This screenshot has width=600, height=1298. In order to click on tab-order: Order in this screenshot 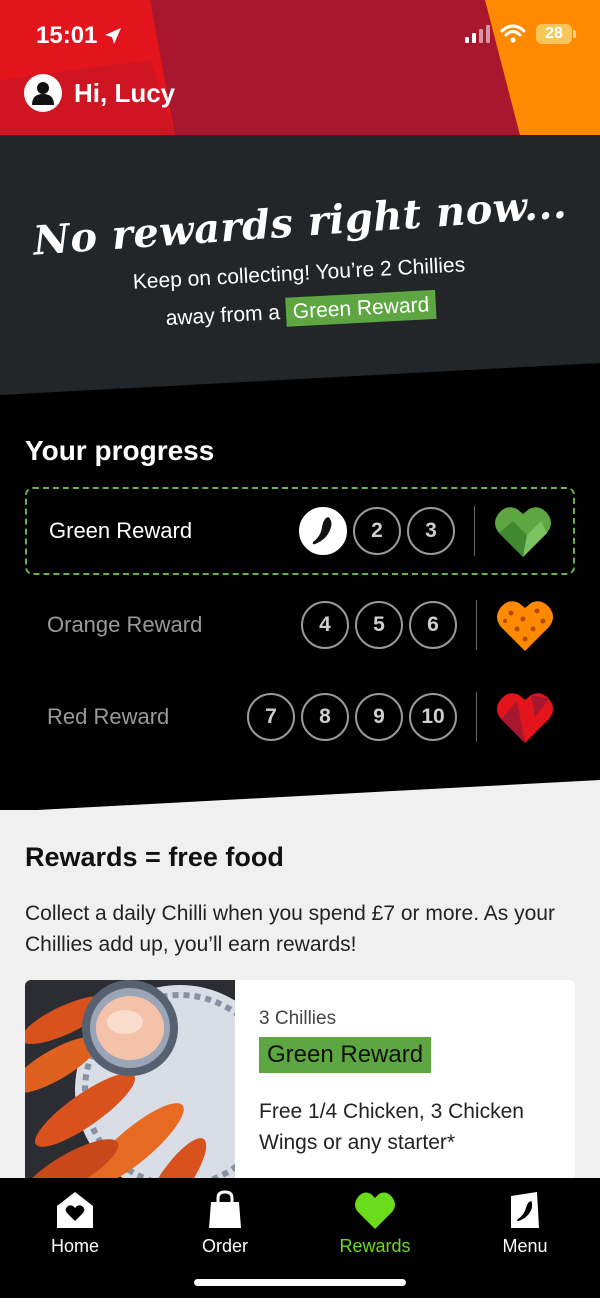, I will do `click(225, 1222)`.